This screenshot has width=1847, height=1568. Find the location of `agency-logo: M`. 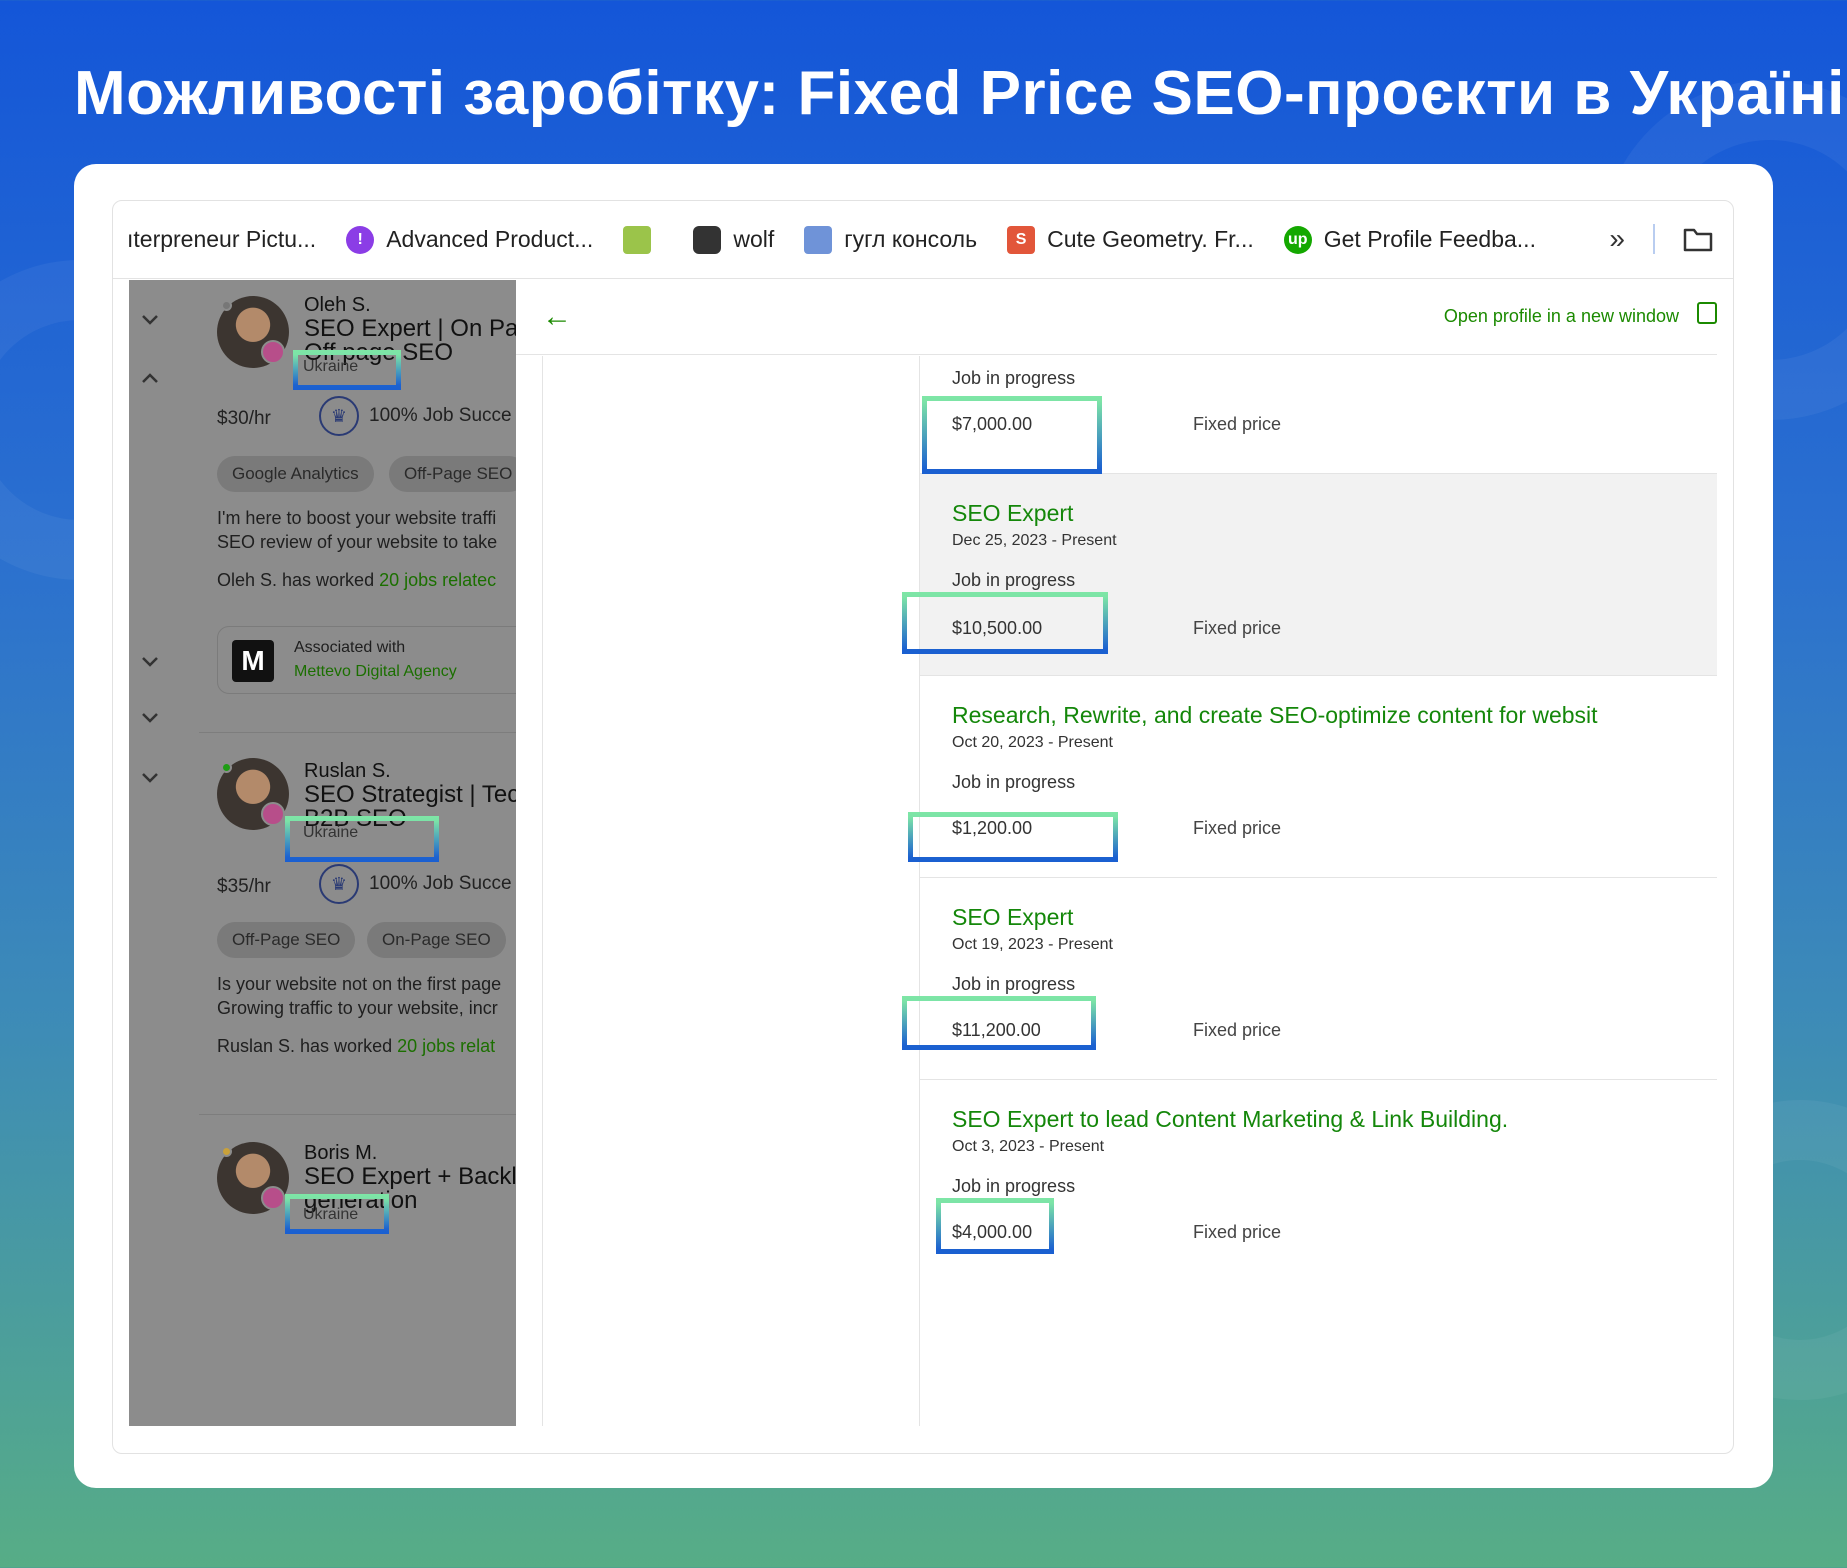

agency-logo: M is located at coordinates (253, 661).